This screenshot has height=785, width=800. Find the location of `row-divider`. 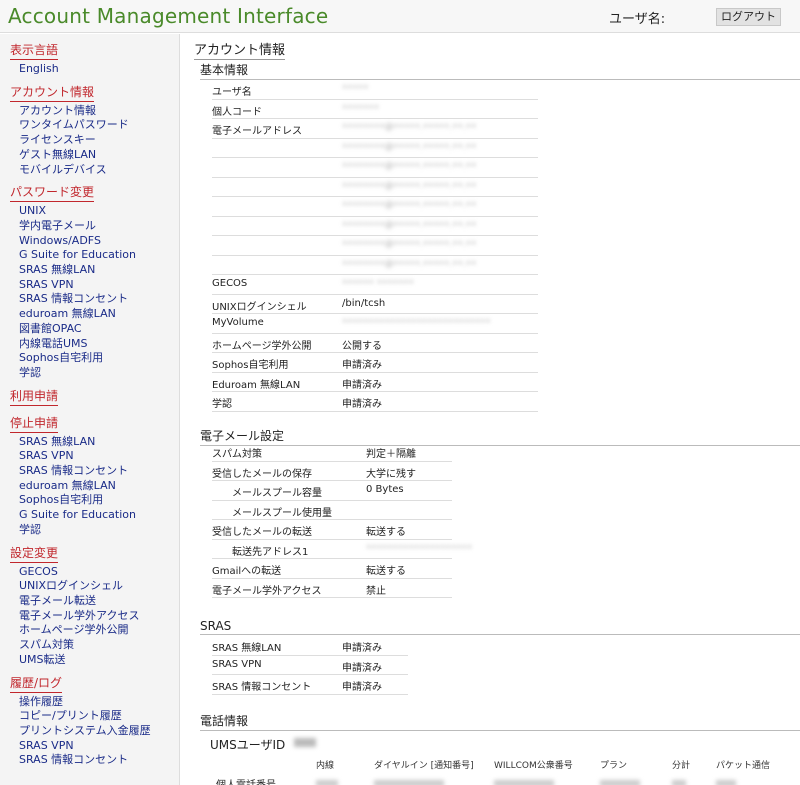

row-divider is located at coordinates (310, 694).